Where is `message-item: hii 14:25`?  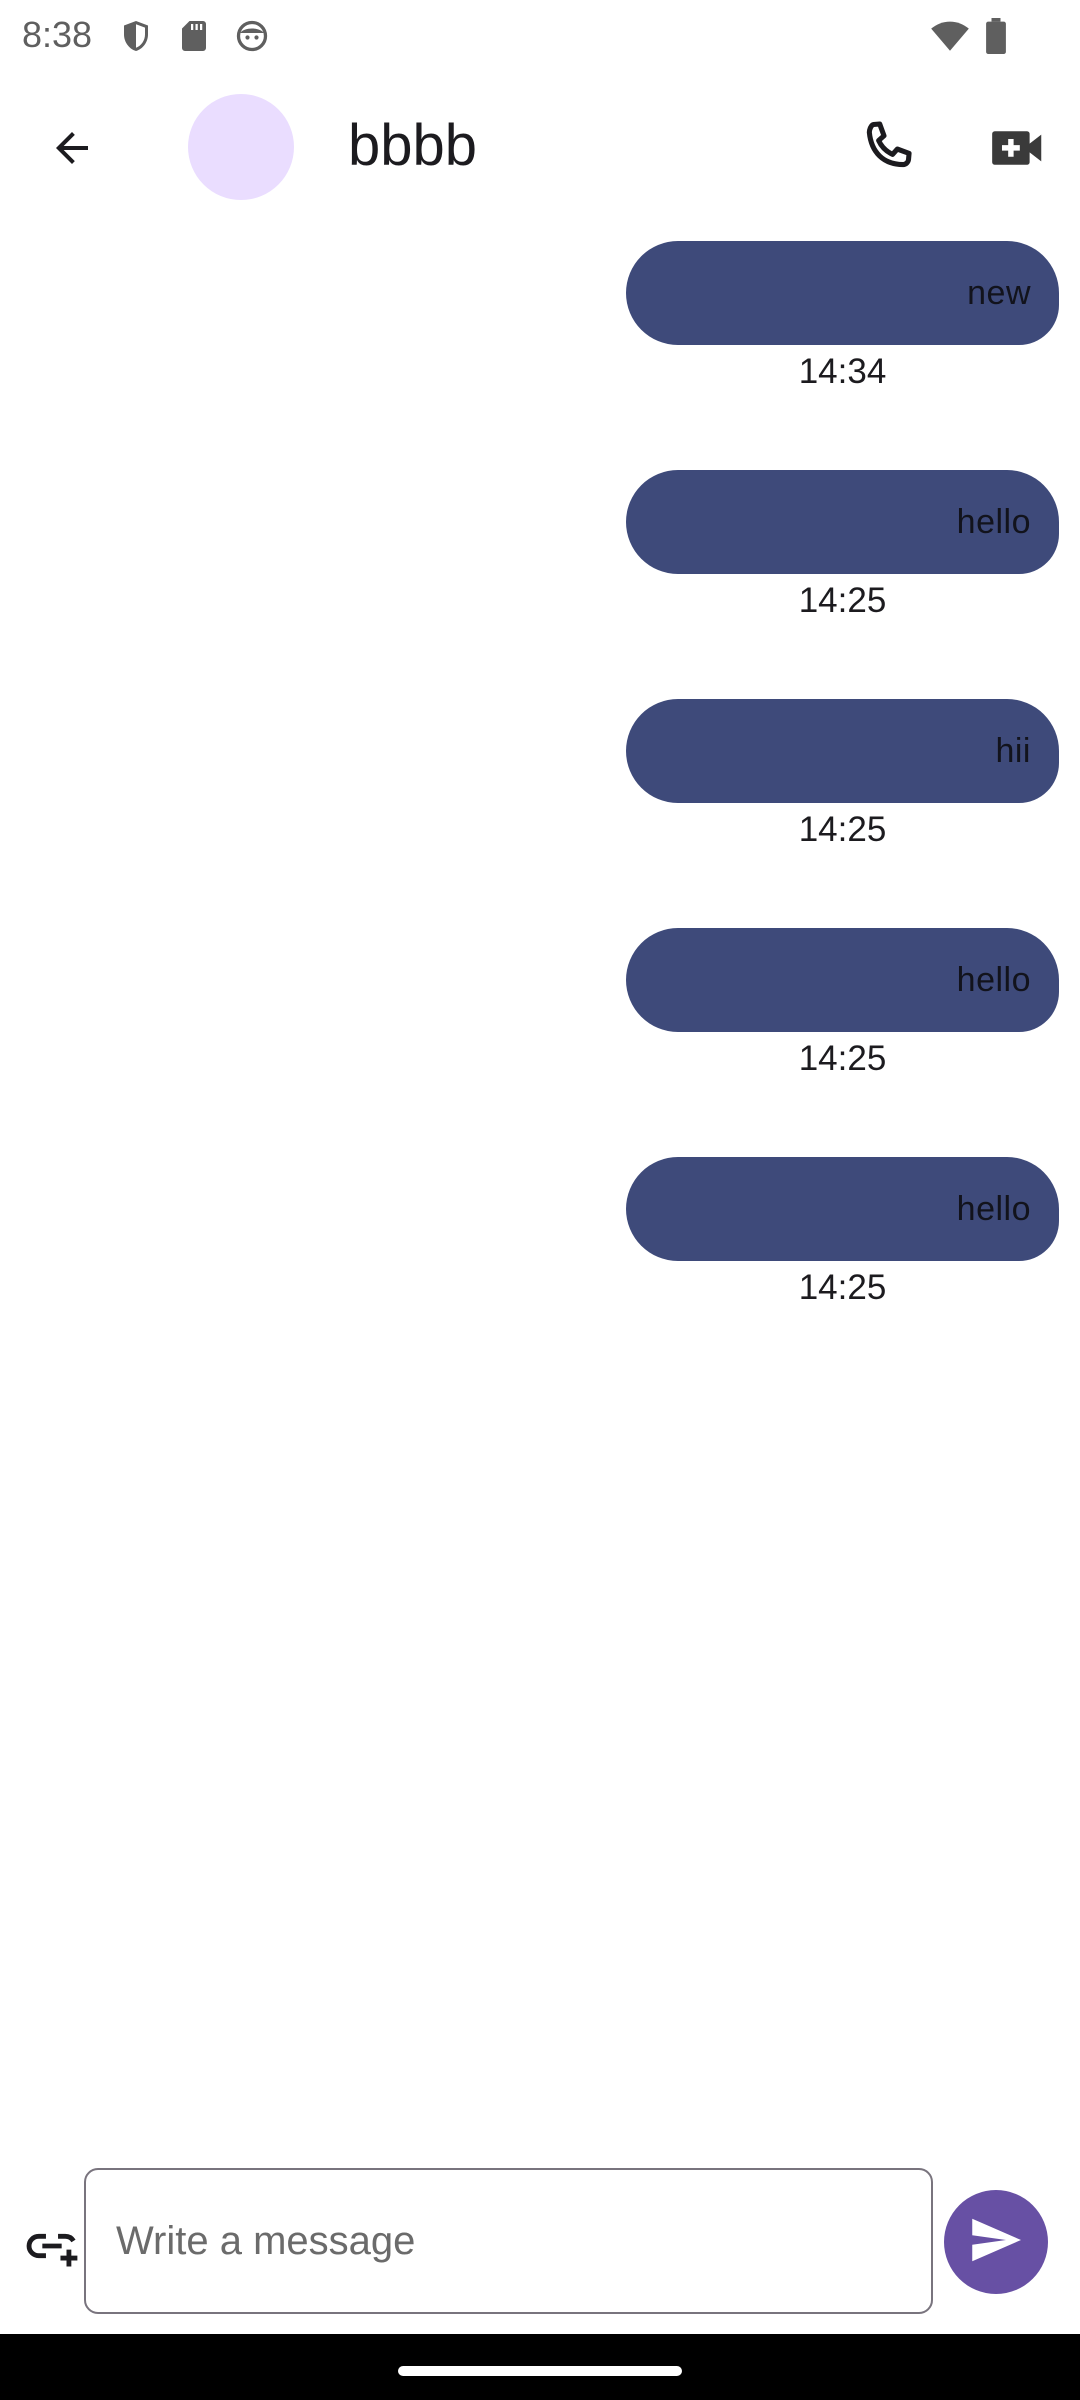
message-item: hii 14:25 is located at coordinates (540, 812).